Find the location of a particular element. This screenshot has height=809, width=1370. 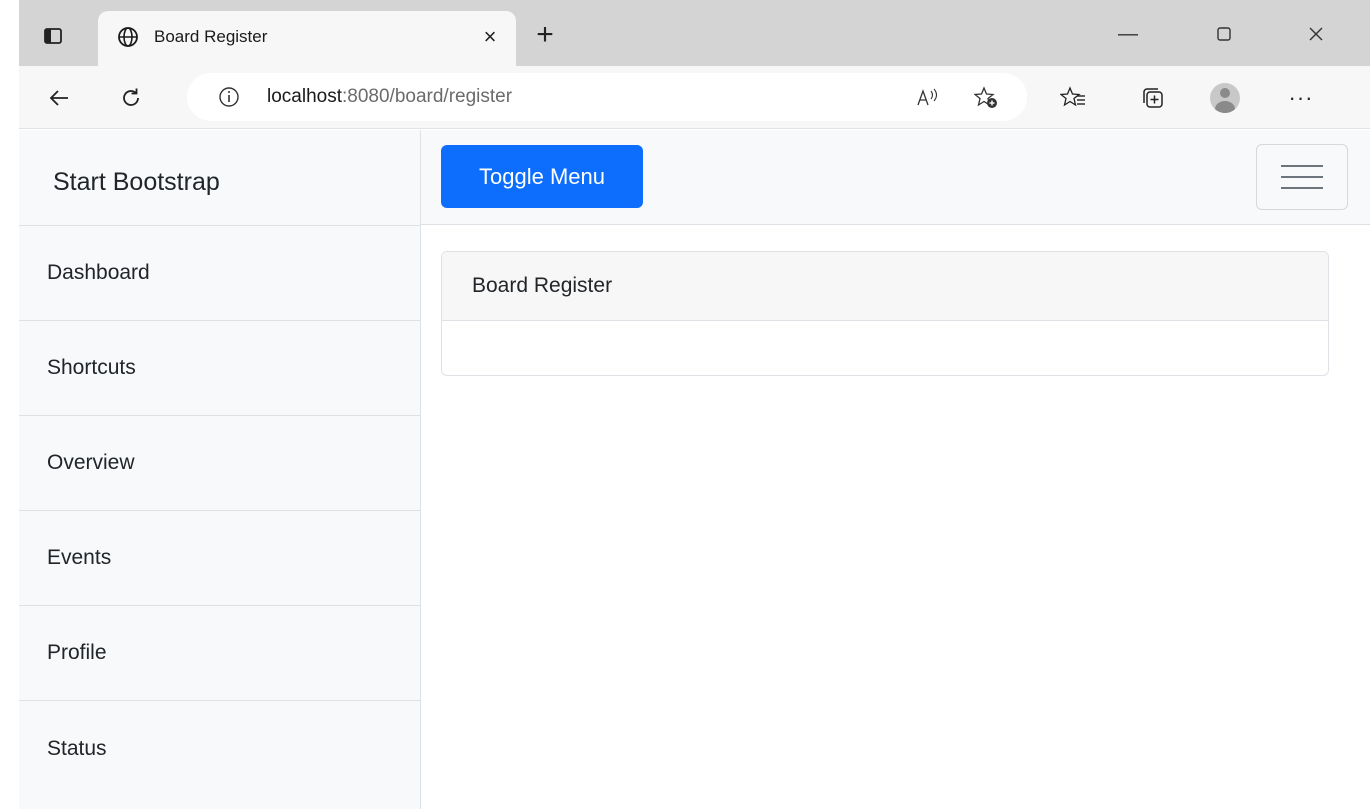

card-body is located at coordinates (885, 348).